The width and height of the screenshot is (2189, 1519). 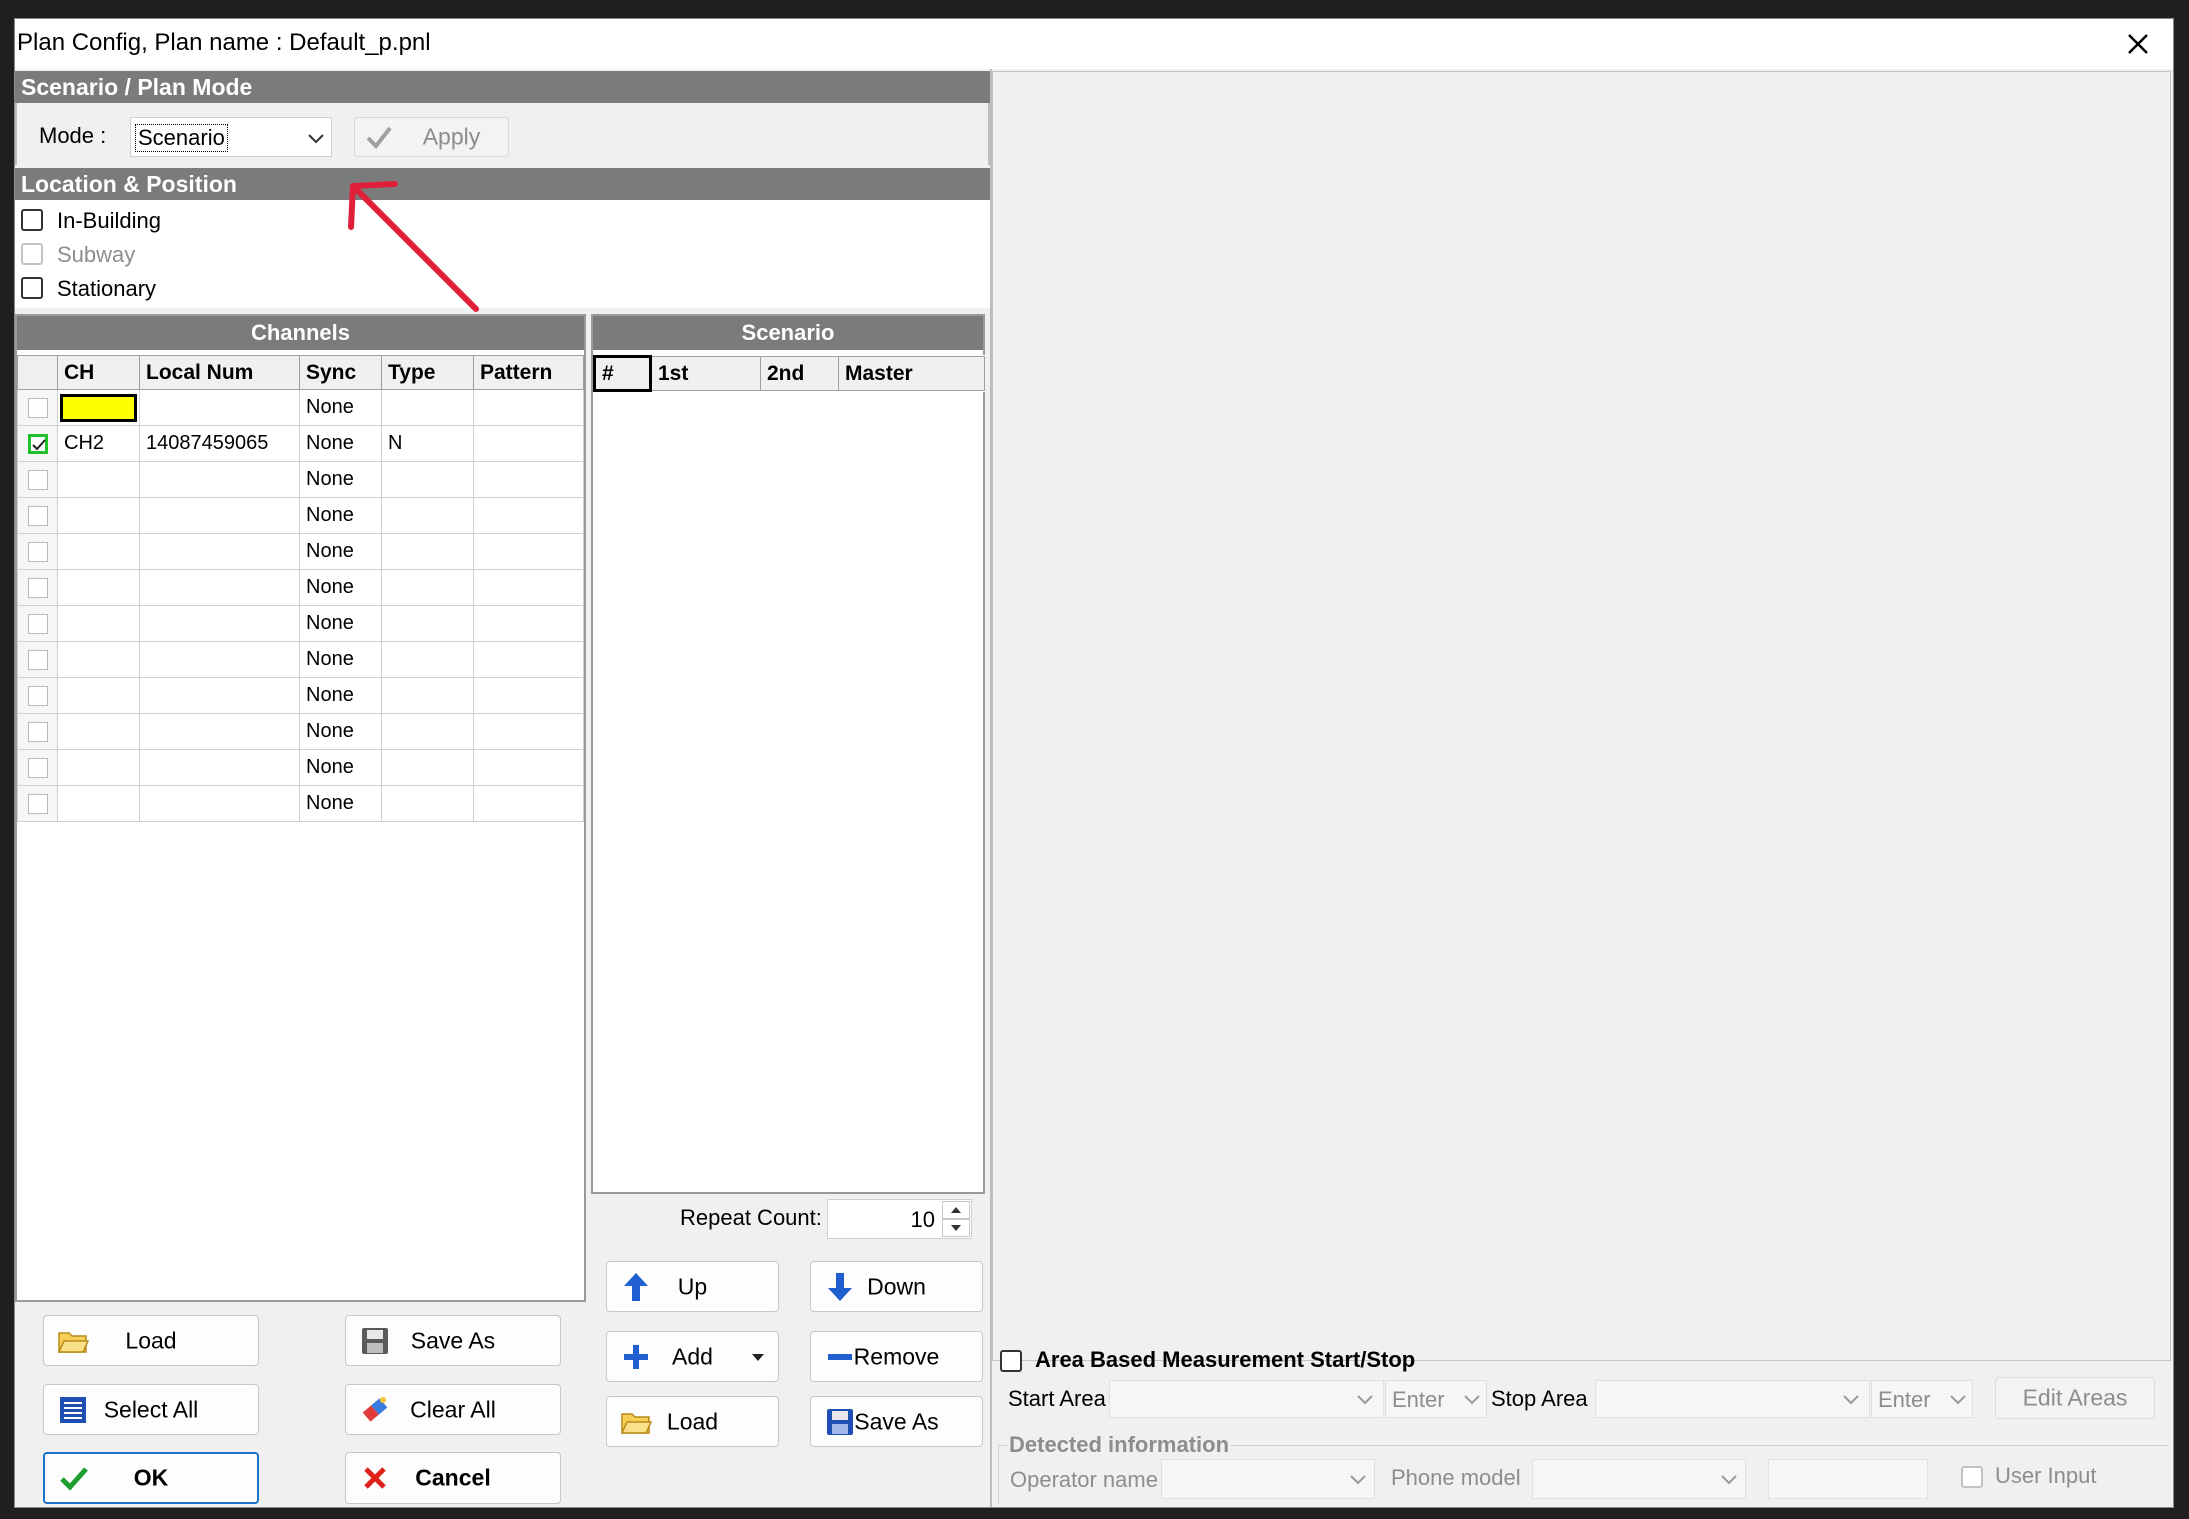 I want to click on column-header-local-num: Local Num, so click(x=219, y=372).